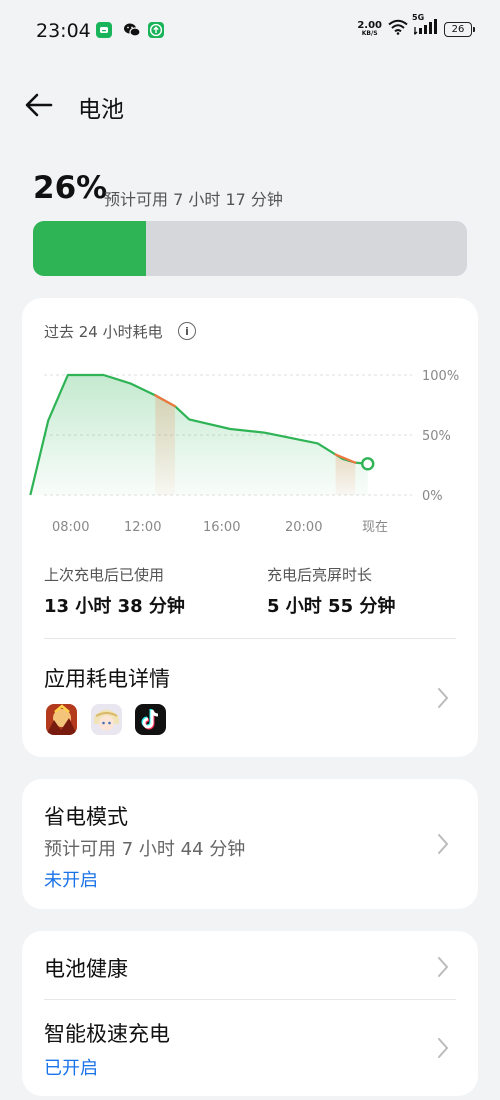 The height and width of the screenshot is (1100, 500). What do you see at coordinates (375, 527) in the screenshot?
I see `x-tick-label: 现在` at bounding box center [375, 527].